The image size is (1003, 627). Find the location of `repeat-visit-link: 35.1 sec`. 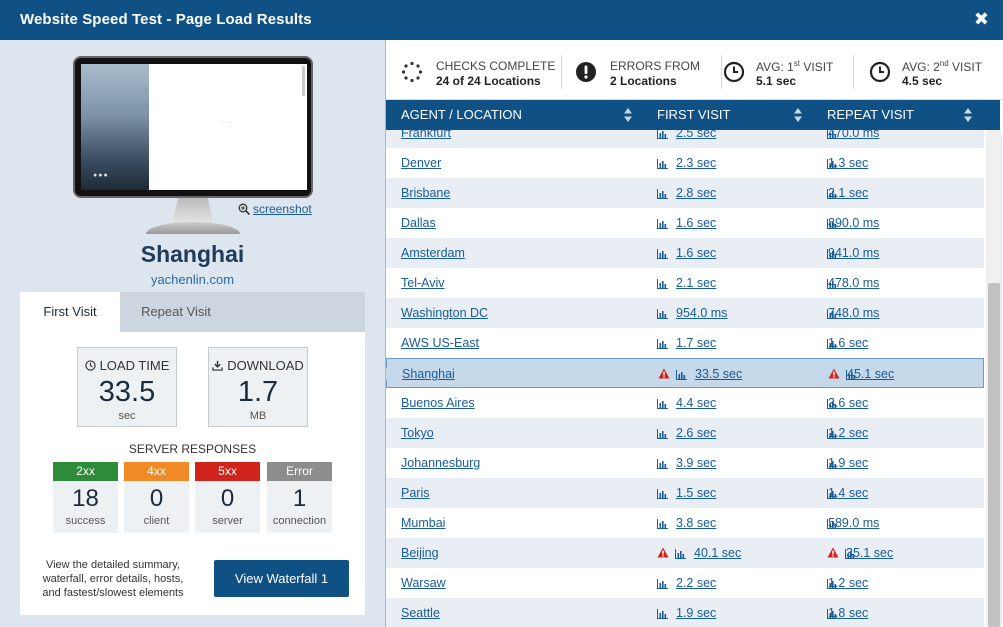

repeat-visit-link: 35.1 sec is located at coordinates (869, 553).